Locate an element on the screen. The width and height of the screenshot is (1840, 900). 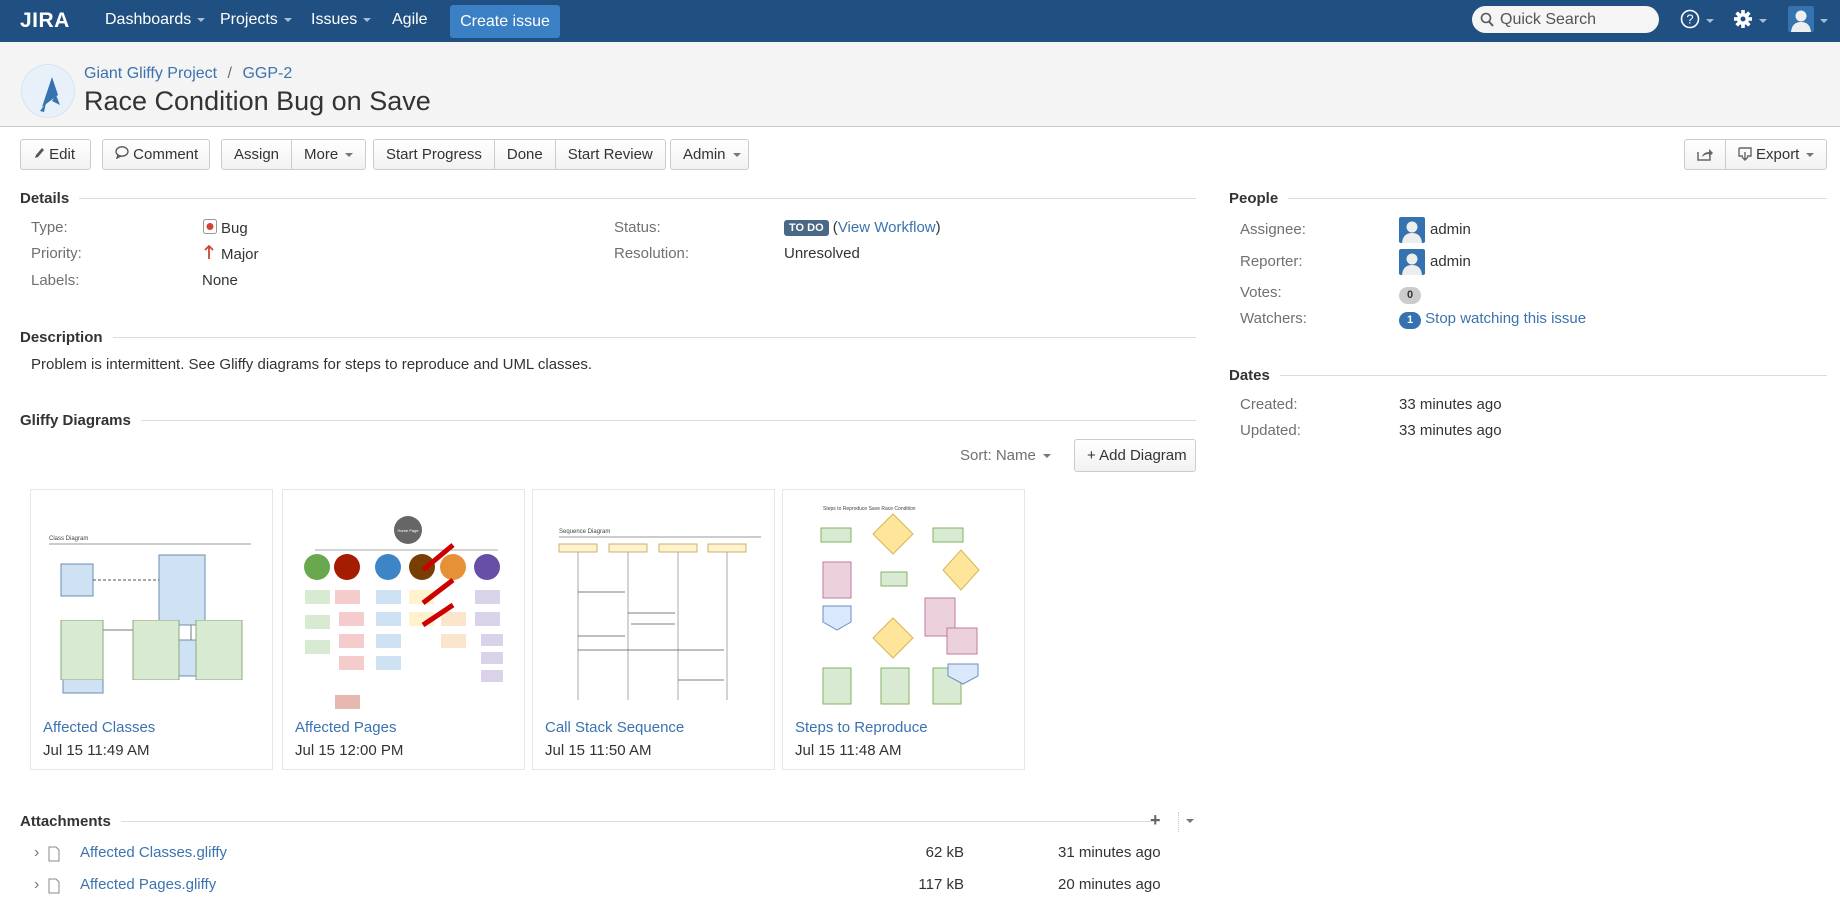
file-icon is located at coordinates (54, 886).